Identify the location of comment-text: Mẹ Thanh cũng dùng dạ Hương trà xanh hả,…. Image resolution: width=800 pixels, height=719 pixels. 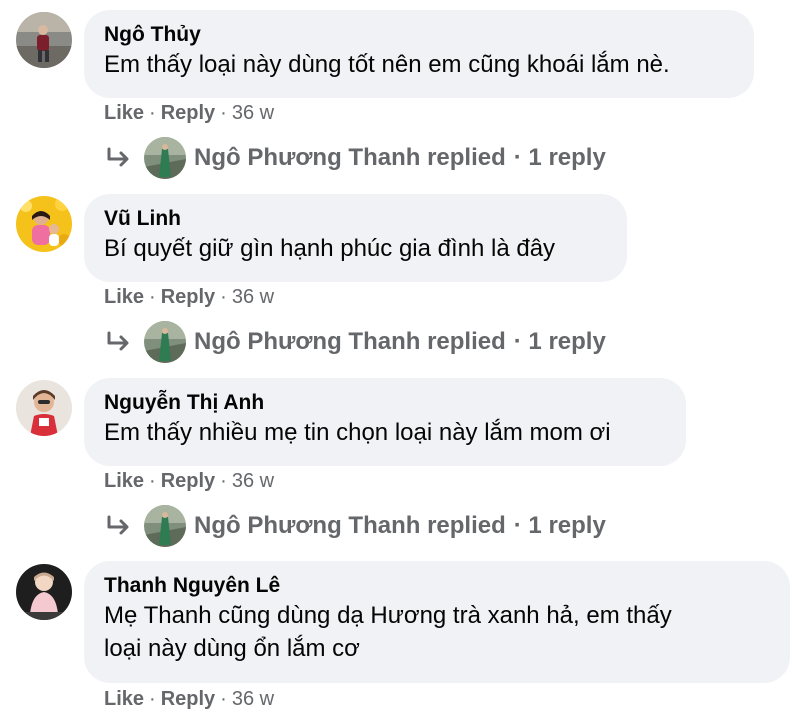
(388, 615).